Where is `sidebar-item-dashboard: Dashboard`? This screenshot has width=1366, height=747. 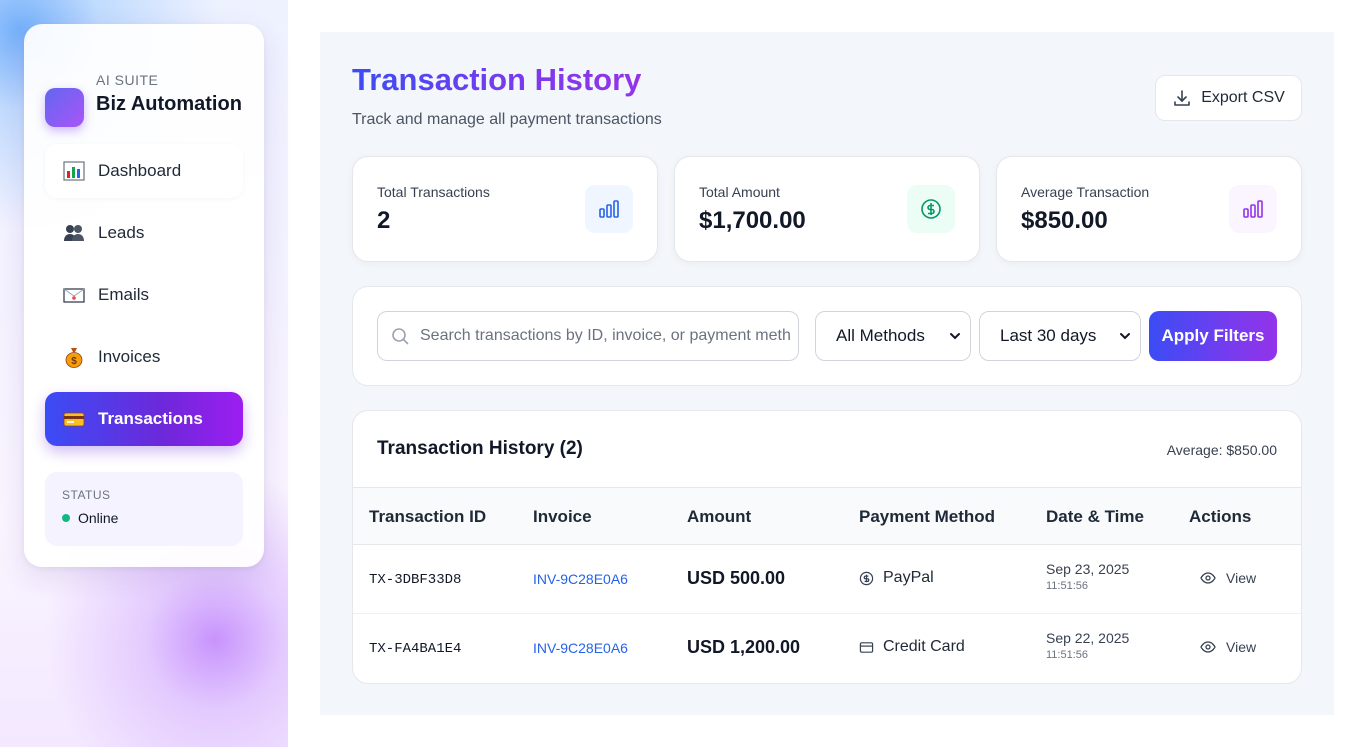
sidebar-item-dashboard: Dashboard is located at coordinates (144, 171).